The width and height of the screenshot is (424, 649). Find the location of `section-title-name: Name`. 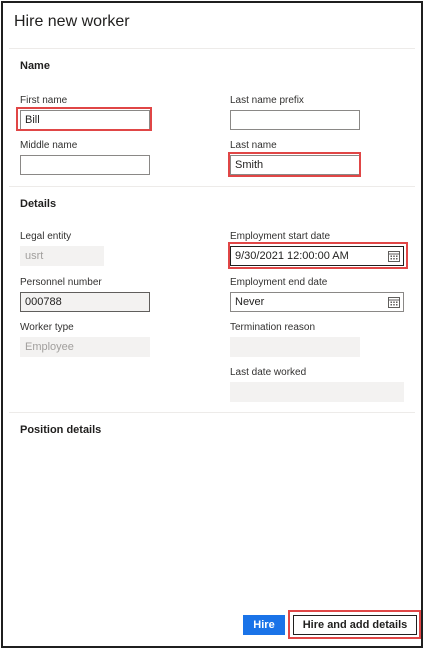

section-title-name: Name is located at coordinates (35, 66).